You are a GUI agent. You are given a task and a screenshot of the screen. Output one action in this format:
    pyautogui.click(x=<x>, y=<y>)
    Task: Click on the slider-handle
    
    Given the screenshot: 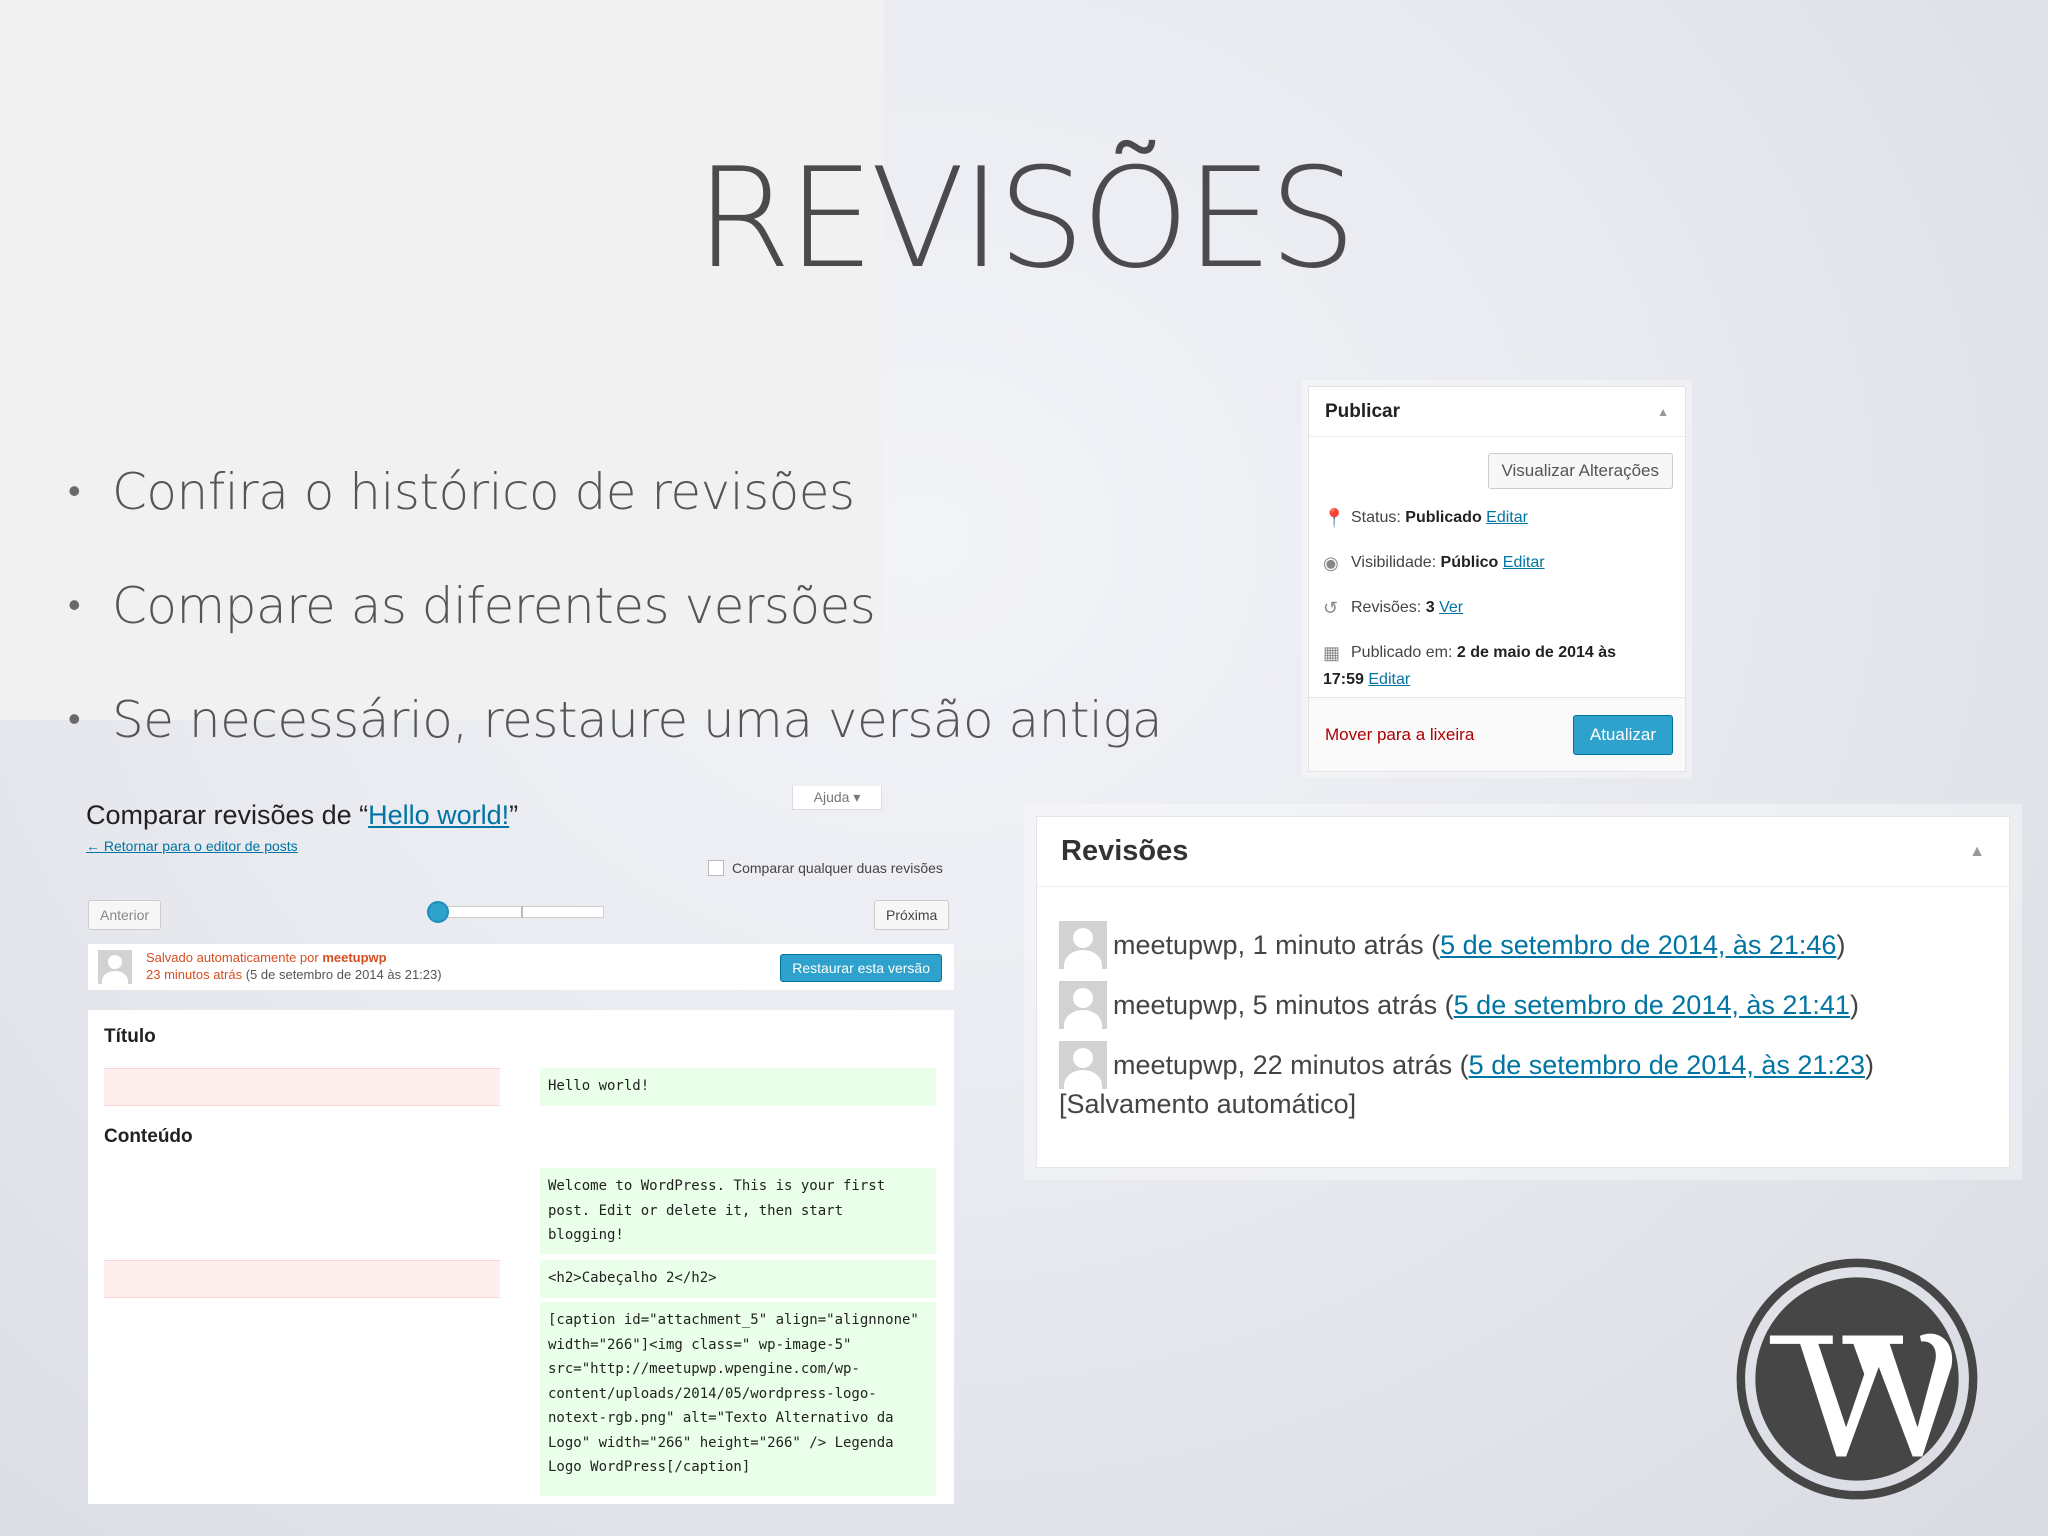 What is the action you would take?
    pyautogui.click(x=438, y=912)
    